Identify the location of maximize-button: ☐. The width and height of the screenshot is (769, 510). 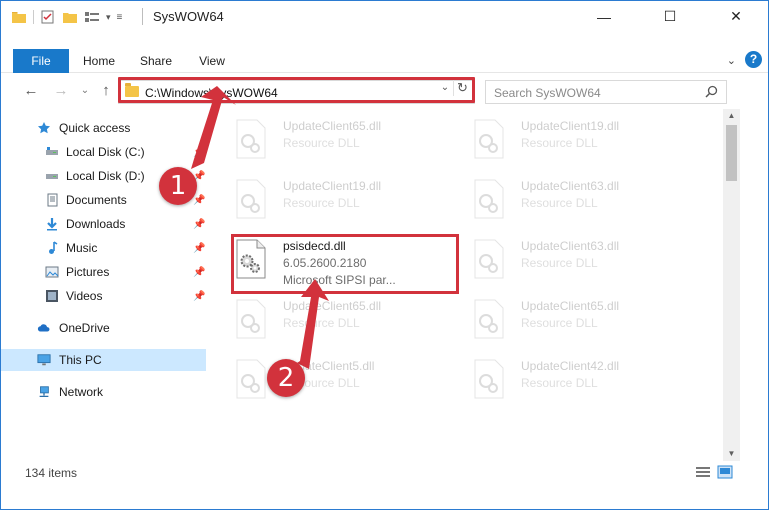
(670, 16).